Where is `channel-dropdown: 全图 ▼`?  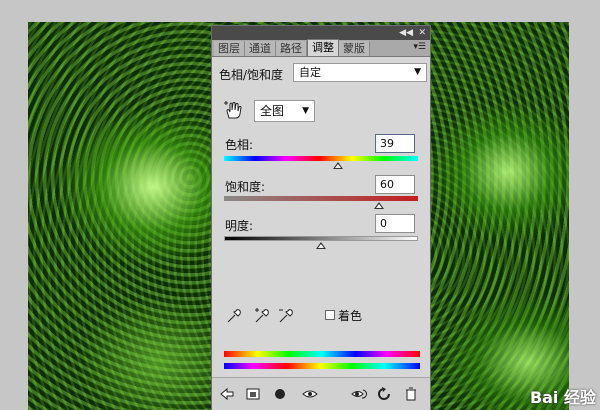
channel-dropdown: 全图 ▼ is located at coordinates (284, 111).